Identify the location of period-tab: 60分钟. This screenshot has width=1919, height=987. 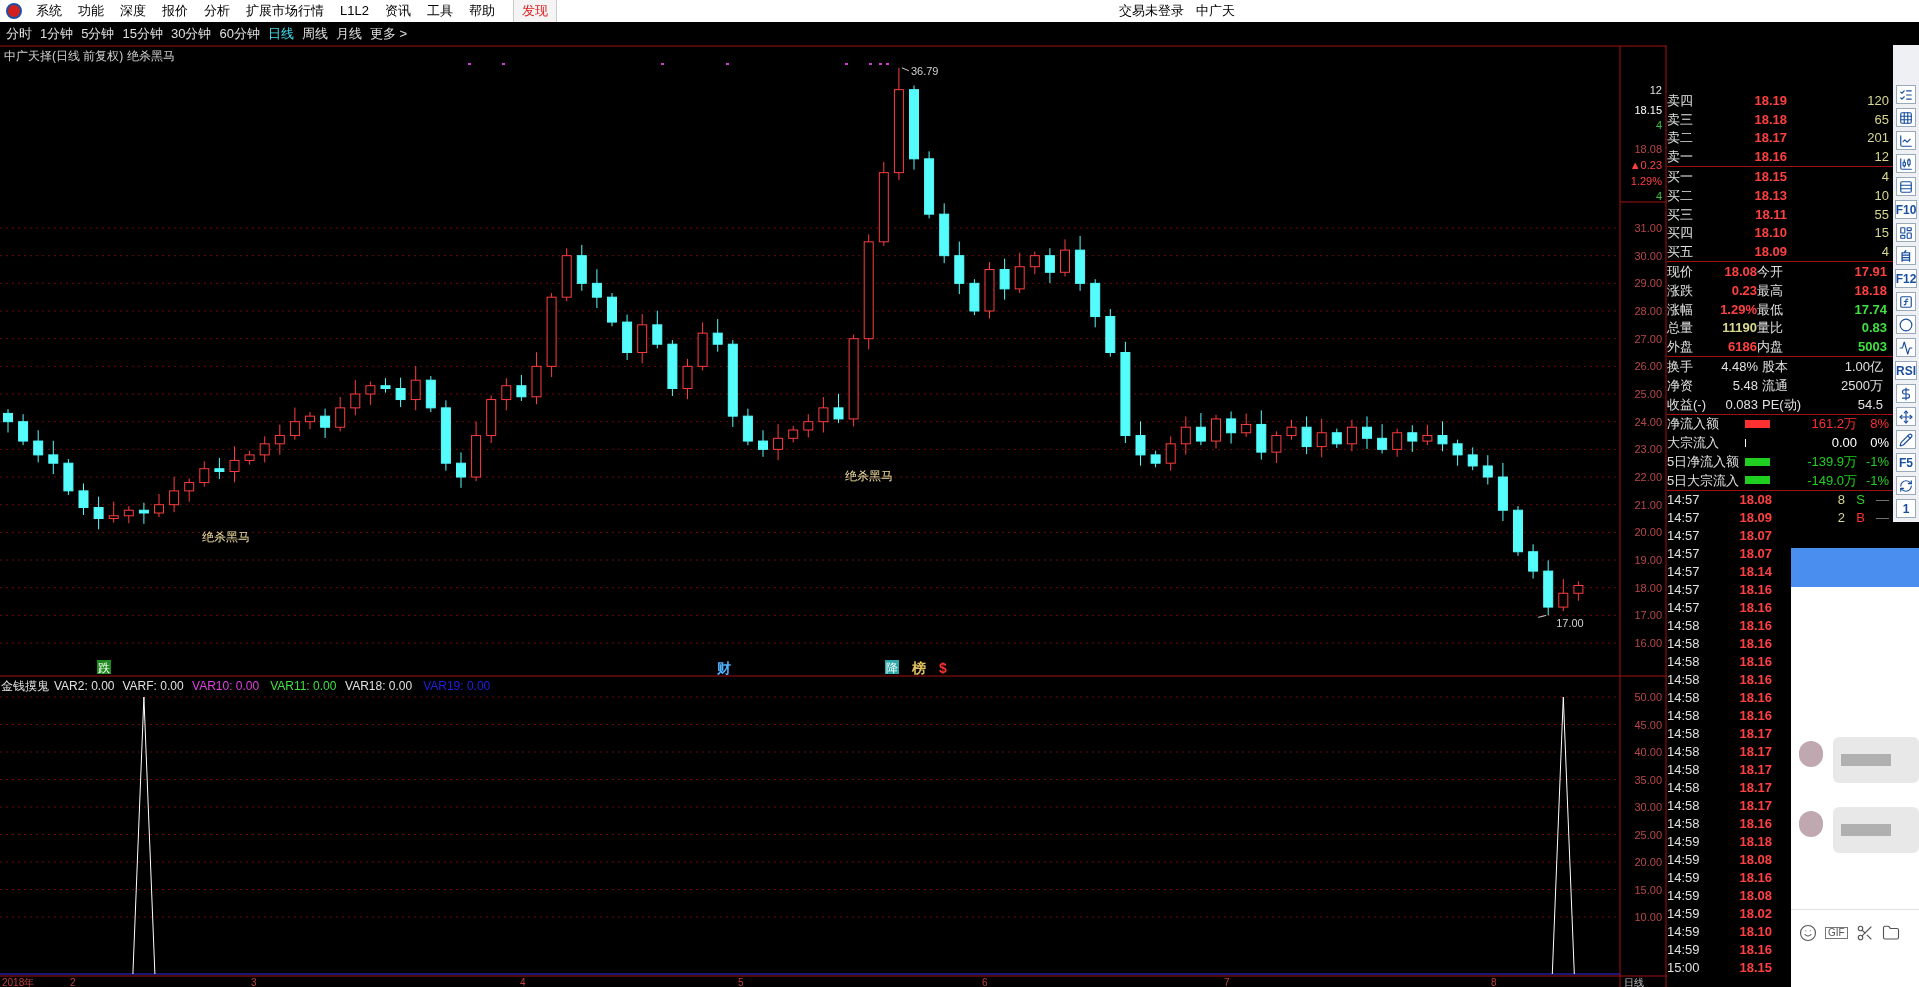
(239, 33).